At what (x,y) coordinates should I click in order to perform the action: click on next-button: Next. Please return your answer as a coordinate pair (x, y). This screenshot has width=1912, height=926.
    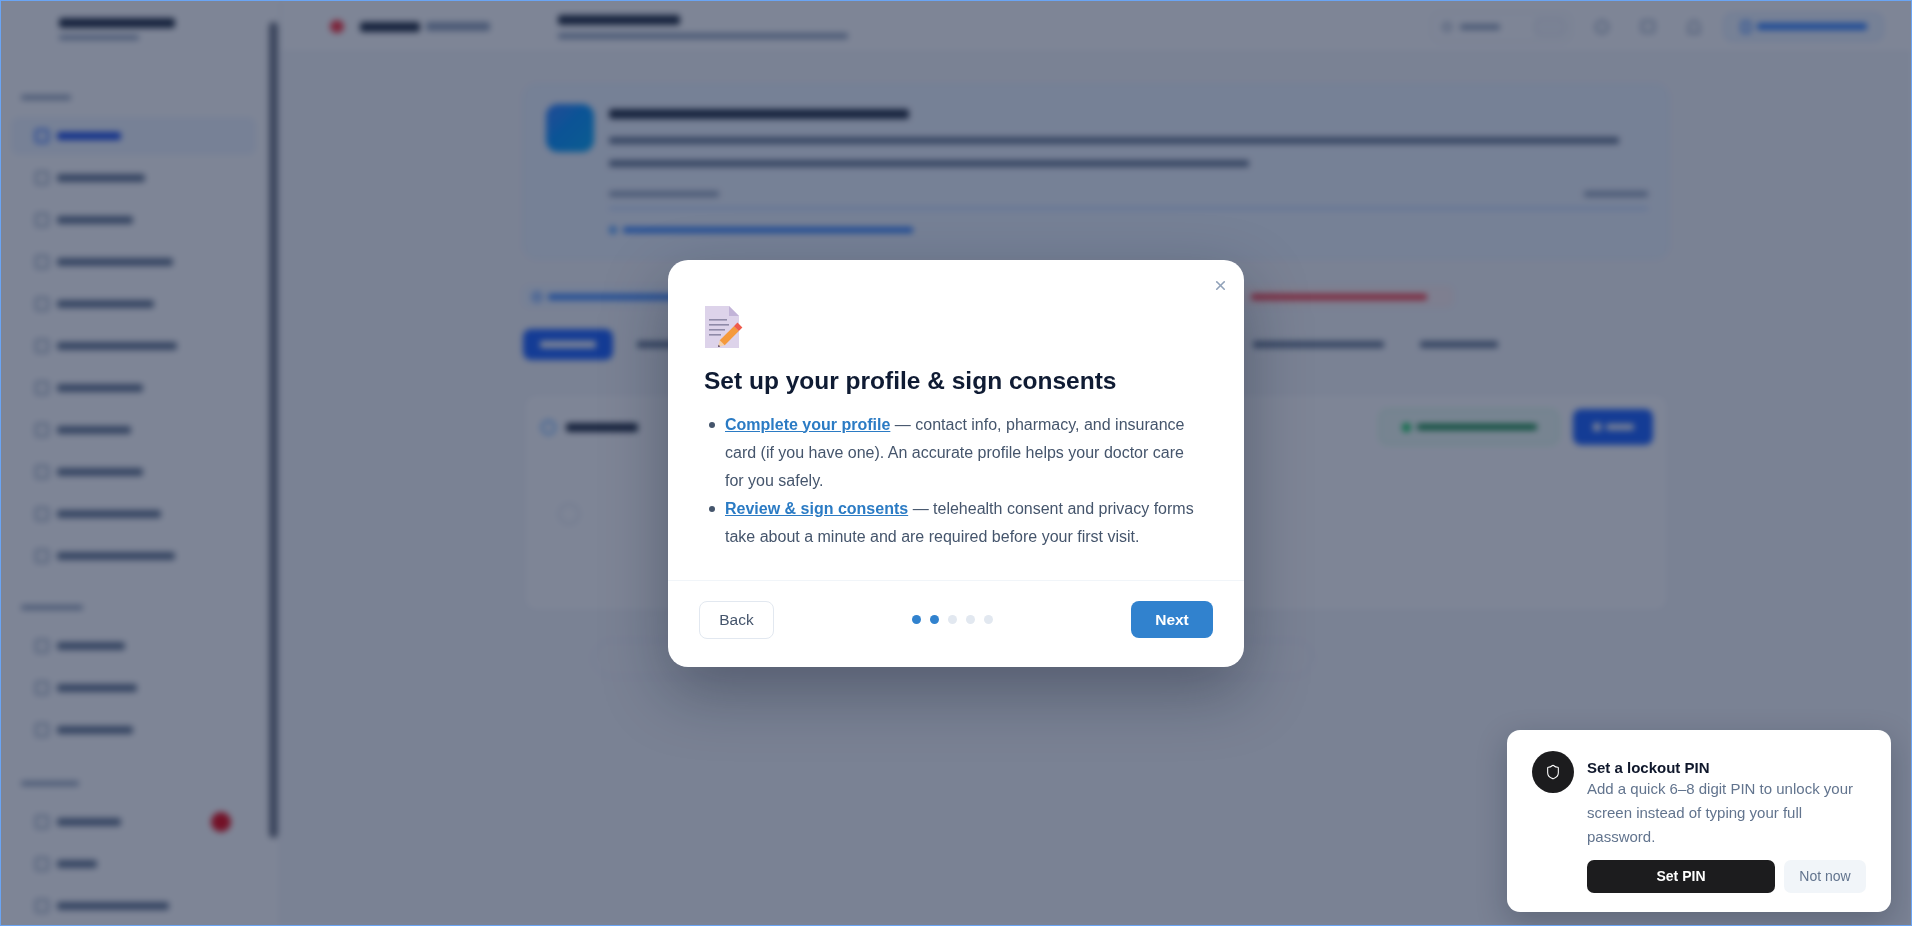
    Looking at the image, I should click on (1172, 619).